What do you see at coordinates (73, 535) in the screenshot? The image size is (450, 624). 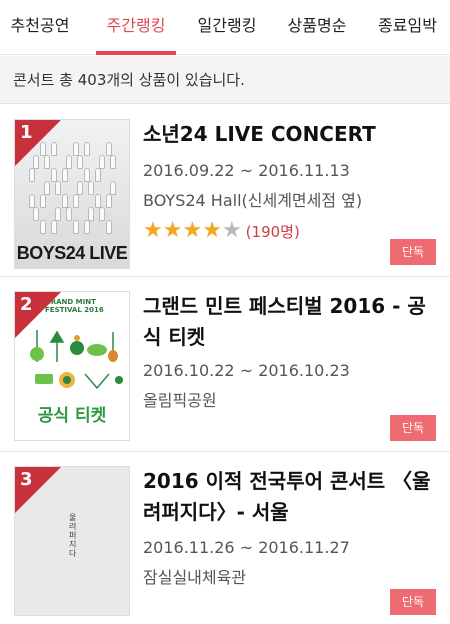 I see `poster-title: 울려퍼지다` at bounding box center [73, 535].